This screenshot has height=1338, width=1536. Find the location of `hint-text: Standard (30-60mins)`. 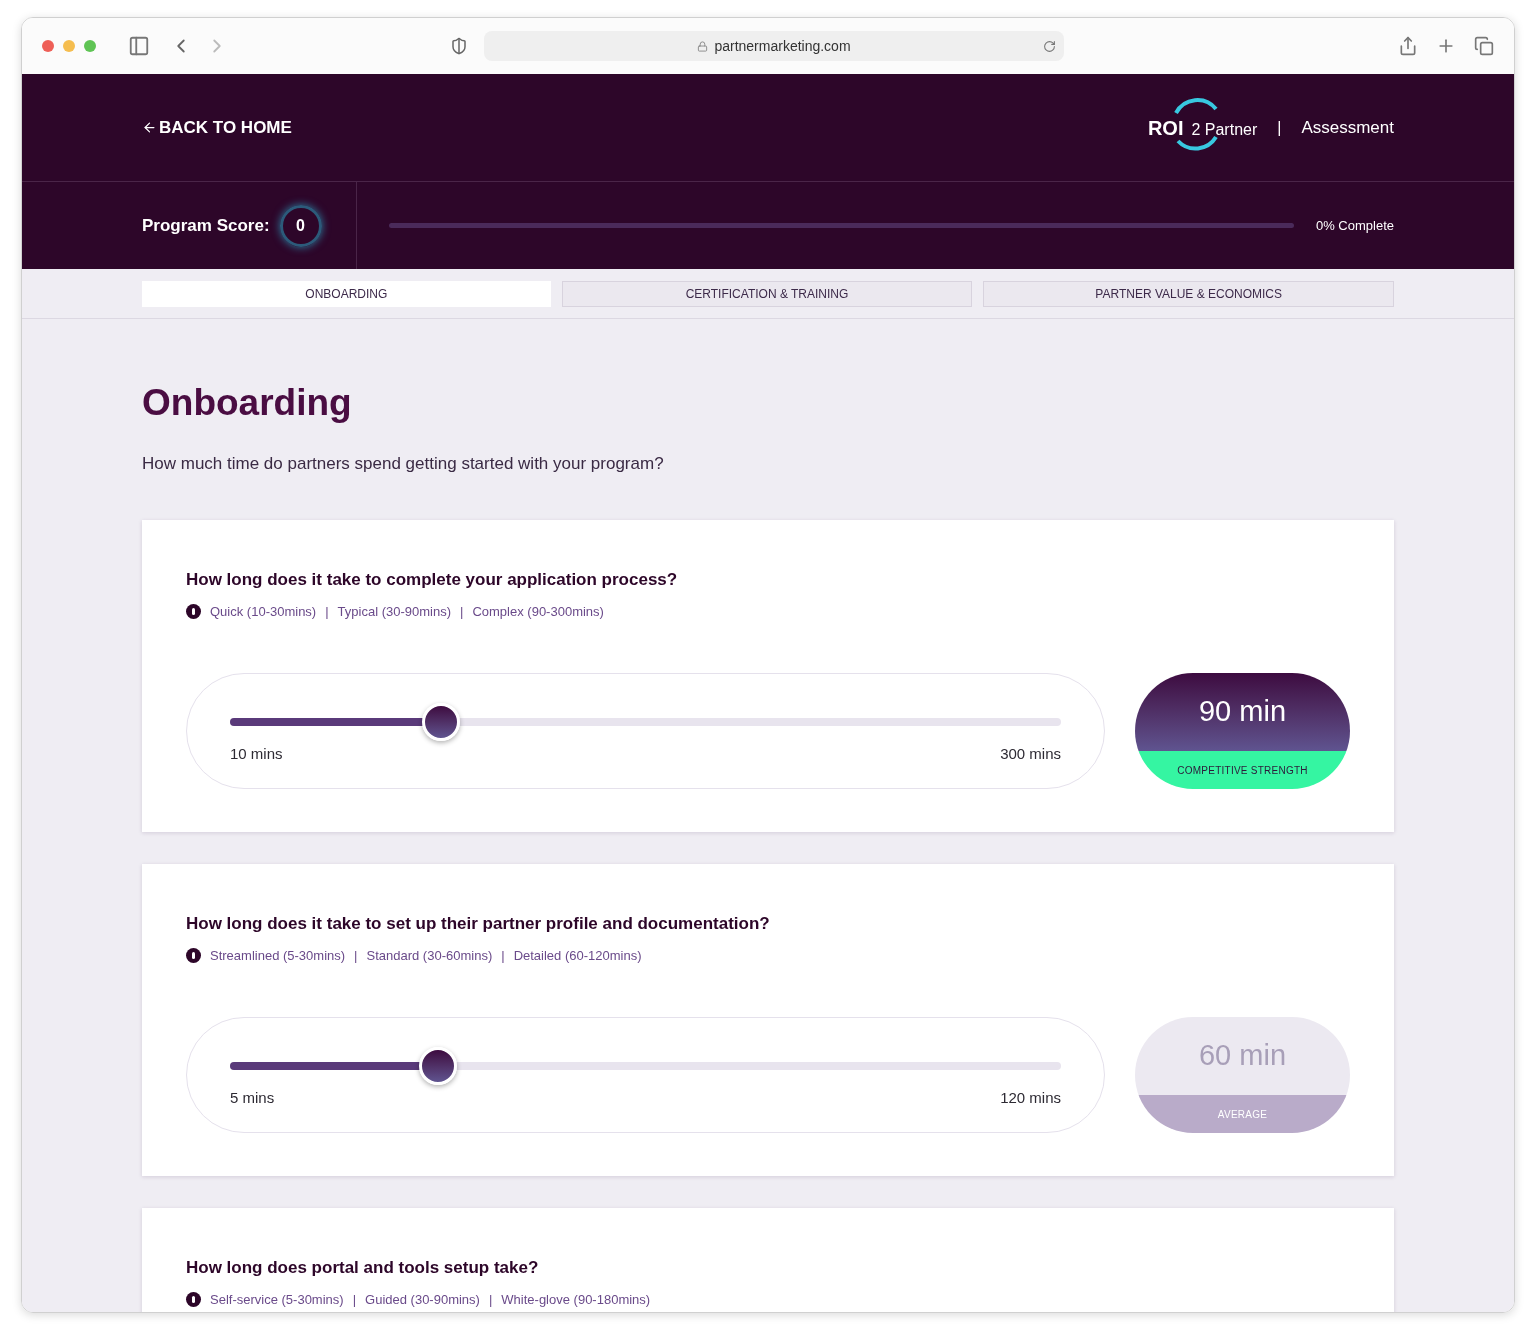

hint-text: Standard (30-60mins) is located at coordinates (429, 955).